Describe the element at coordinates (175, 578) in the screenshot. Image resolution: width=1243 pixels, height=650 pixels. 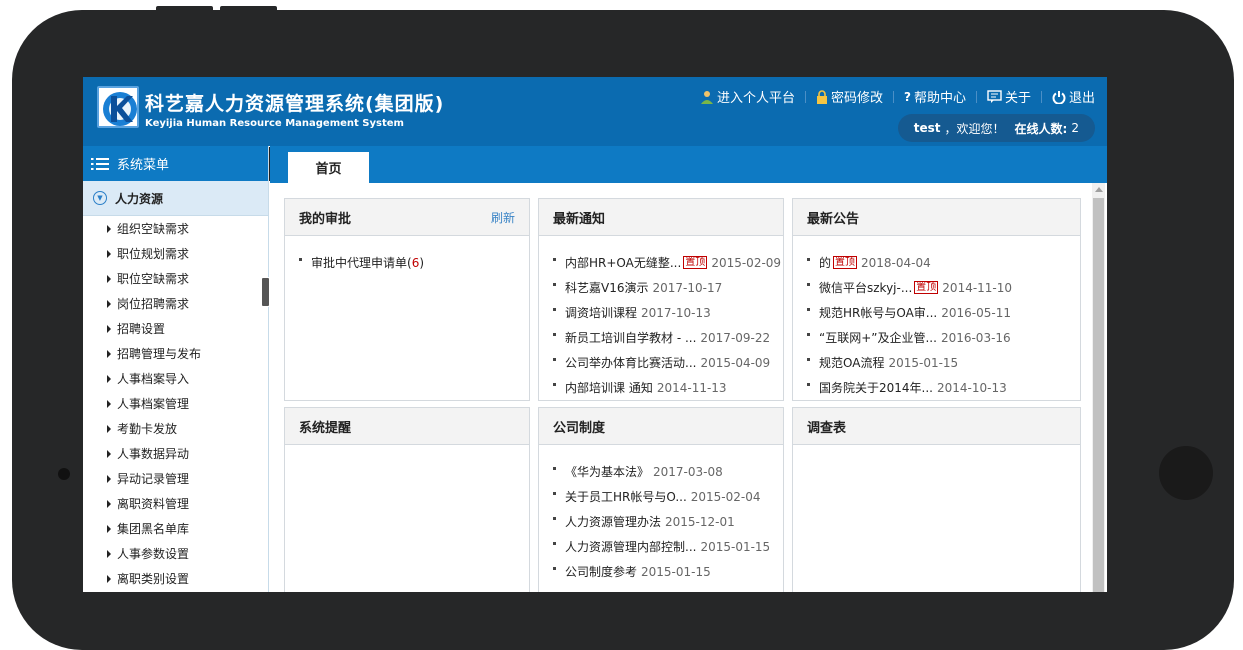
I see `sidebar-item: 离职类别设置` at that location.